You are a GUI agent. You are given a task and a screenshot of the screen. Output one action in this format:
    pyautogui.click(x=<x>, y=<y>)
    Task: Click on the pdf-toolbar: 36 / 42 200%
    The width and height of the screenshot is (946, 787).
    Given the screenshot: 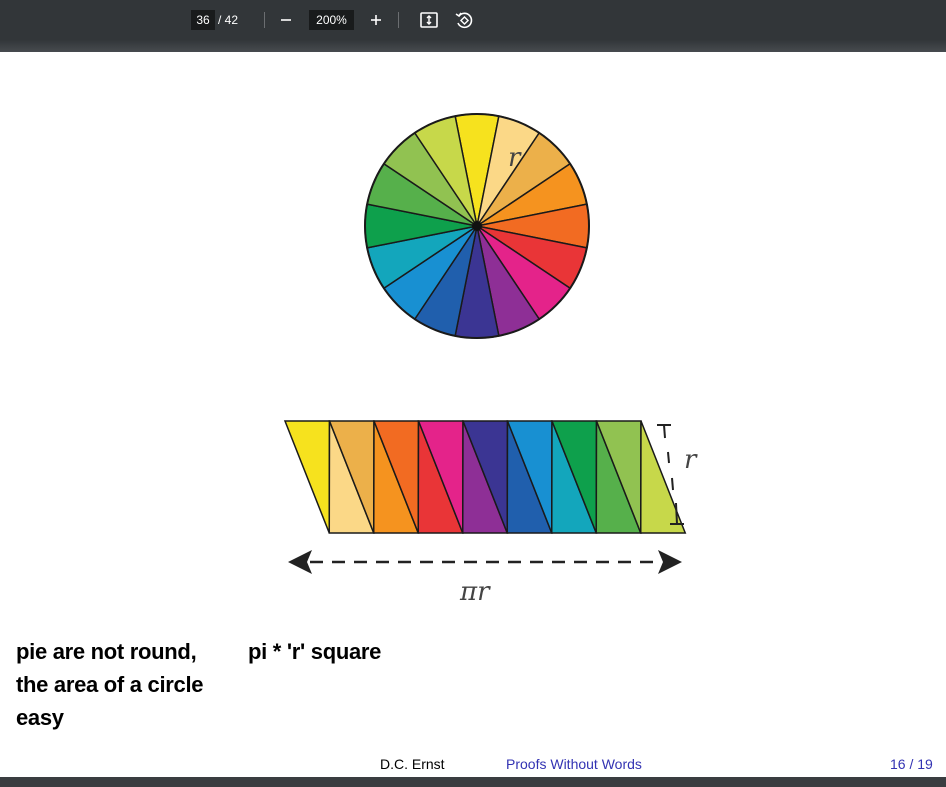 What is the action you would take?
    pyautogui.click(x=473, y=26)
    